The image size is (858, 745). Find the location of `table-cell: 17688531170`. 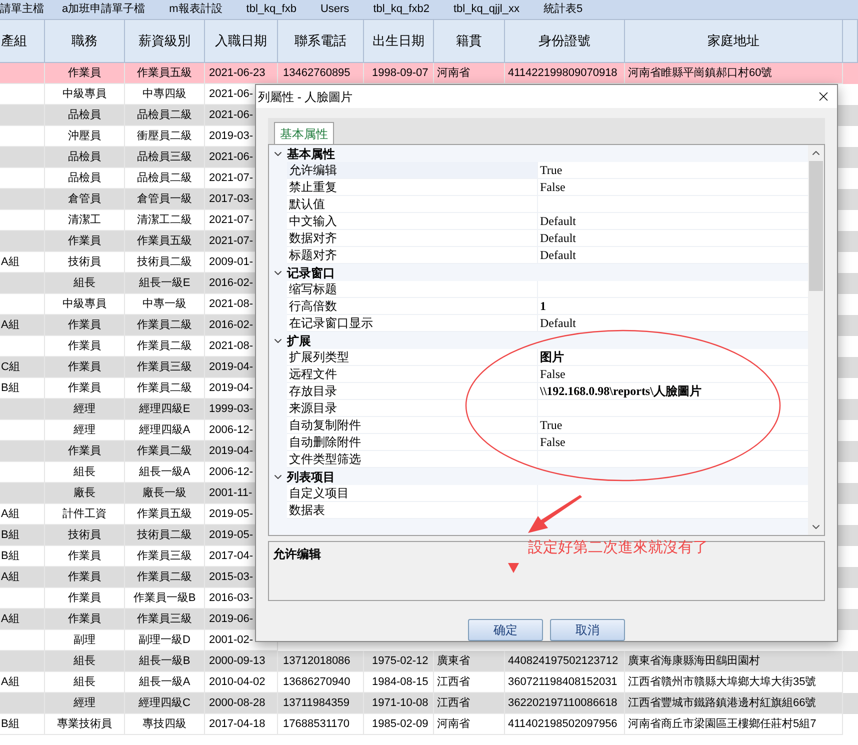

table-cell: 17688531170 is located at coordinates (321, 724).